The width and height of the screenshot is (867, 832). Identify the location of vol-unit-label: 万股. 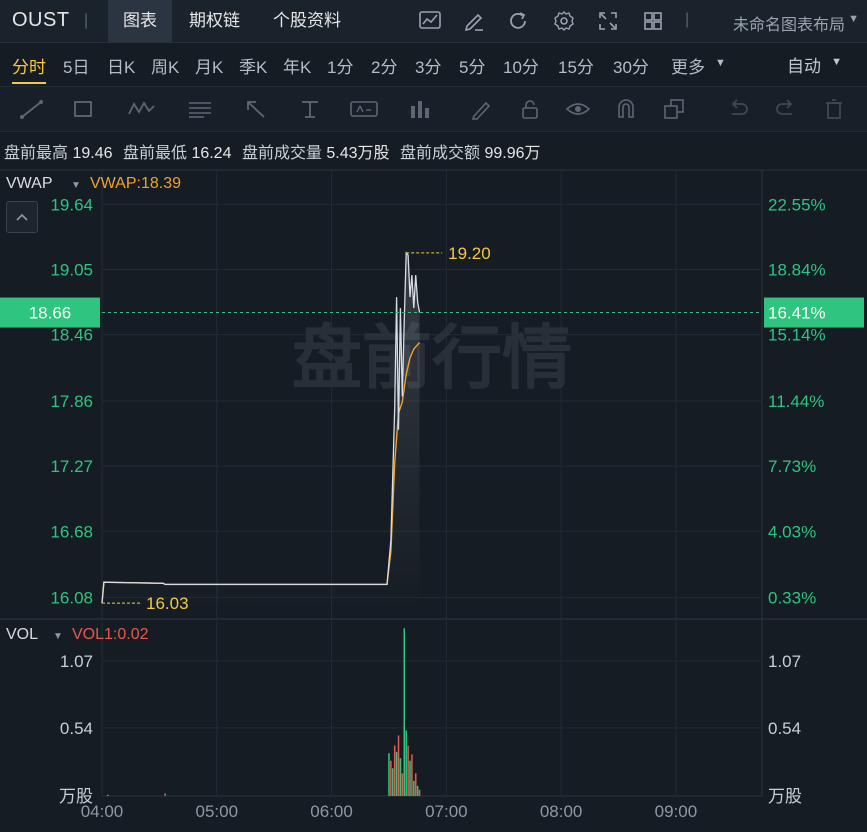
(76, 796).